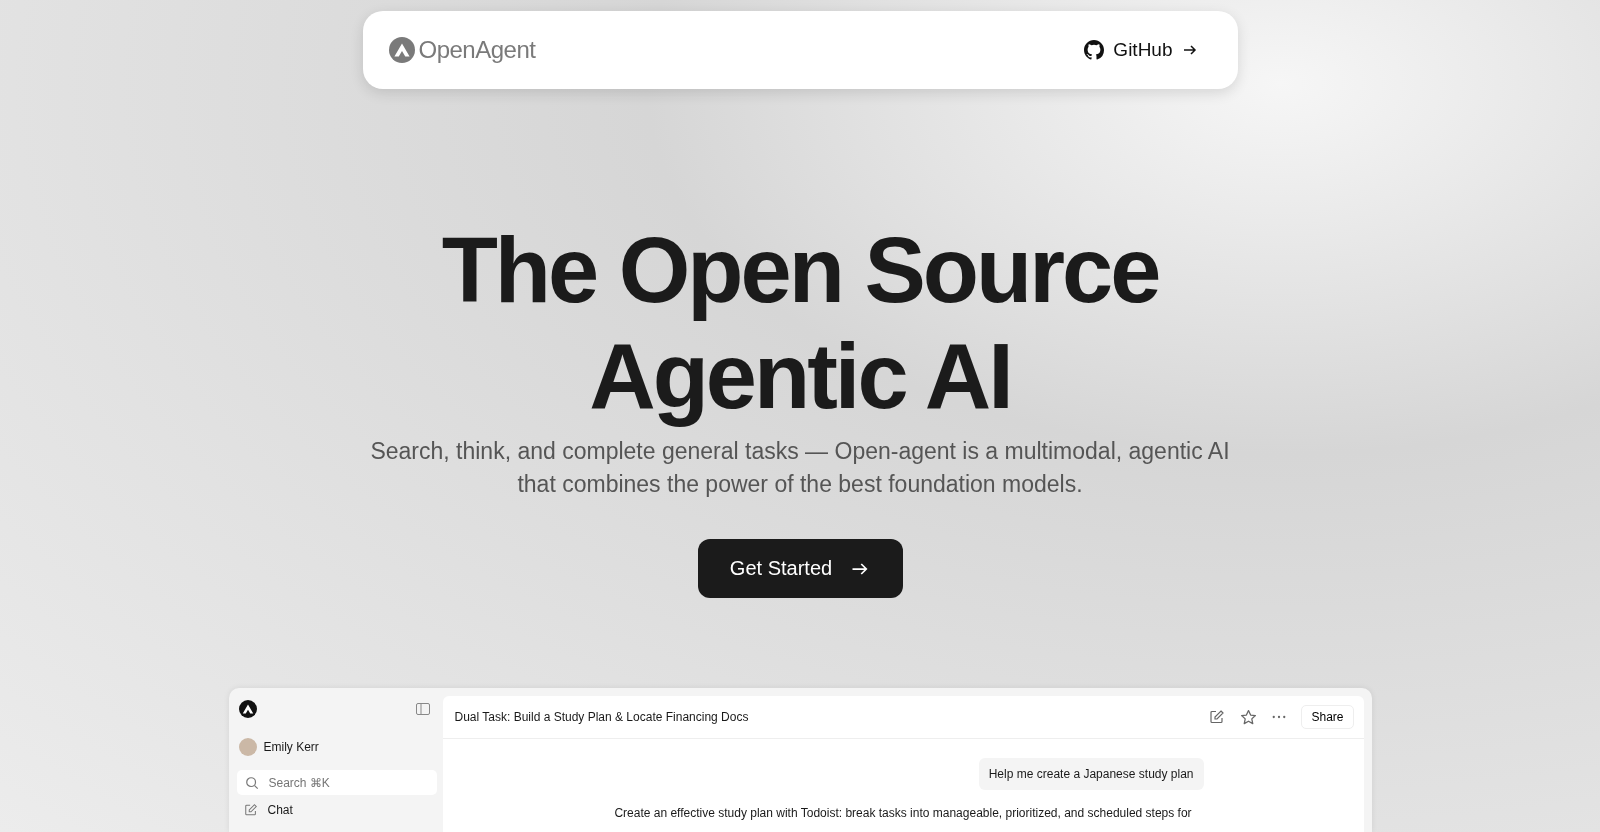 This screenshot has width=1600, height=832. Describe the element at coordinates (336, 810) in the screenshot. I see `sidebar-item: Chat` at that location.